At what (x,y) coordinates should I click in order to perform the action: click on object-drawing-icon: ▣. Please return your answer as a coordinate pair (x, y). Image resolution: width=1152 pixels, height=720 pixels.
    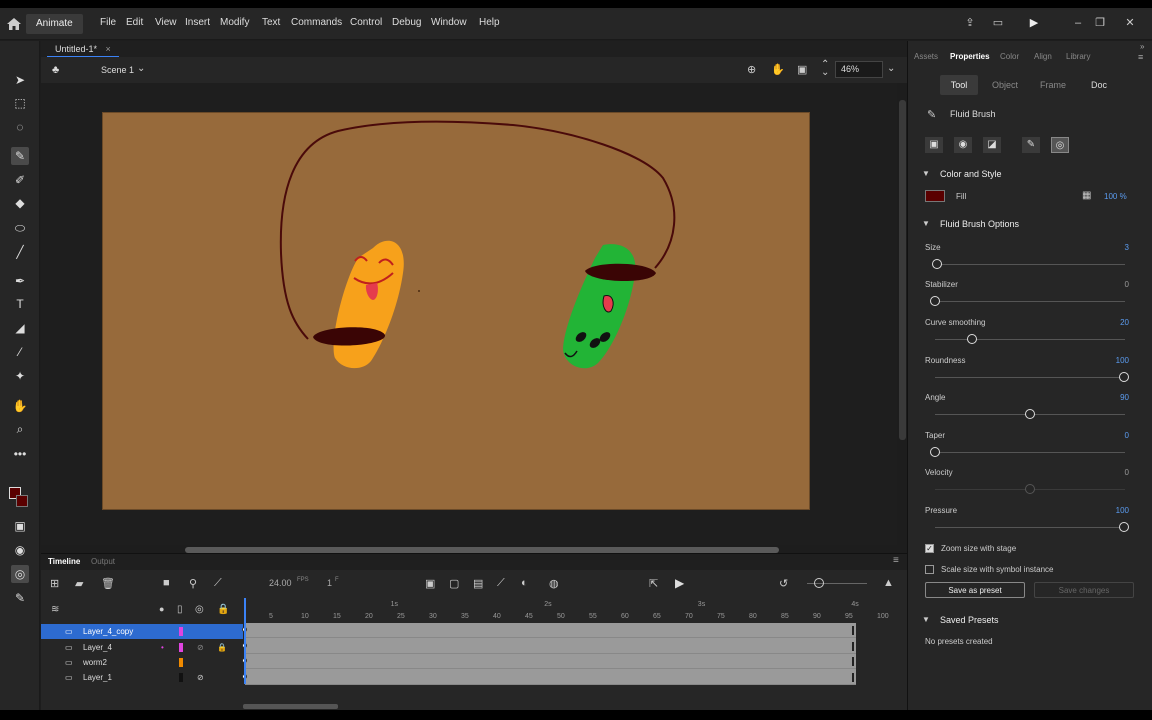
    Looking at the image, I should click on (20, 526).